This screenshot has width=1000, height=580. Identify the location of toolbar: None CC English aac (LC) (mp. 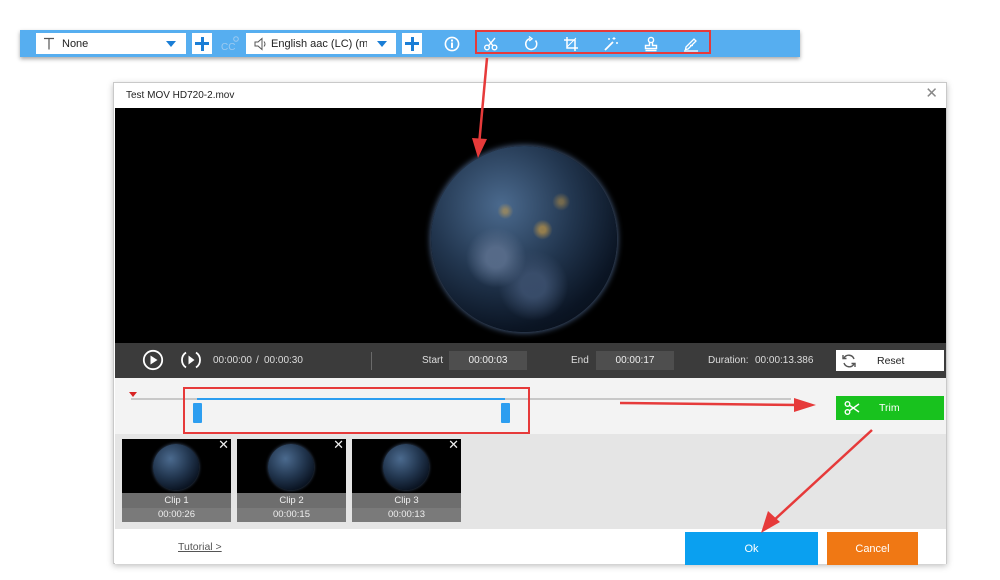
(410, 43).